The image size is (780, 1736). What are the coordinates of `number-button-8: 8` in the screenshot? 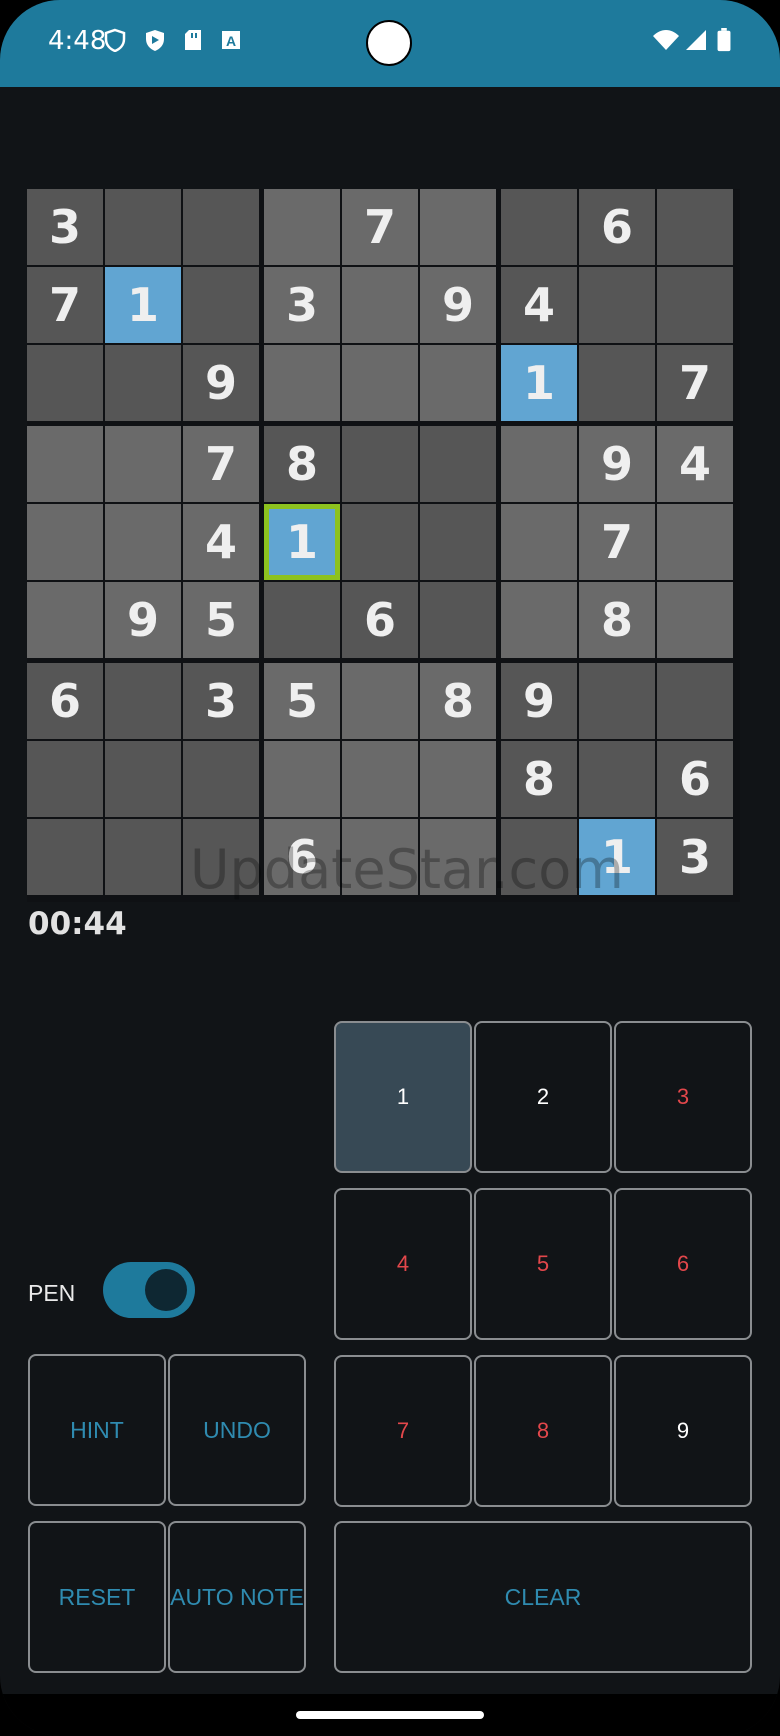 It's located at (543, 1431).